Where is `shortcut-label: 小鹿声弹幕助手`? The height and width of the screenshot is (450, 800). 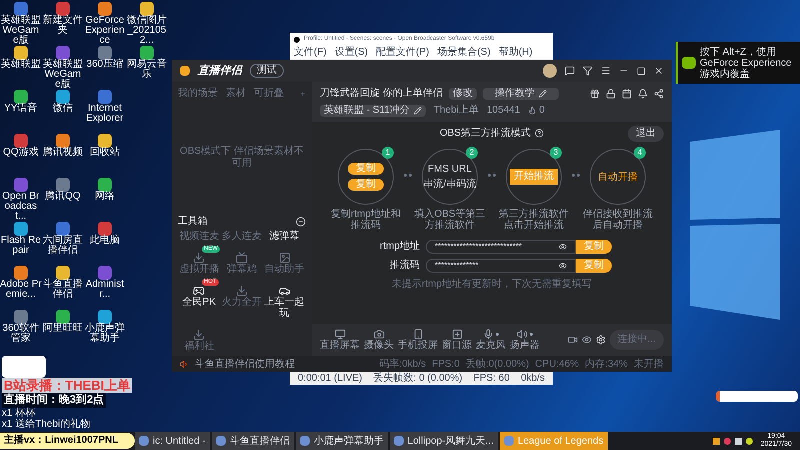 shortcut-label: 小鹿声弹幕助手 is located at coordinates (105, 334).